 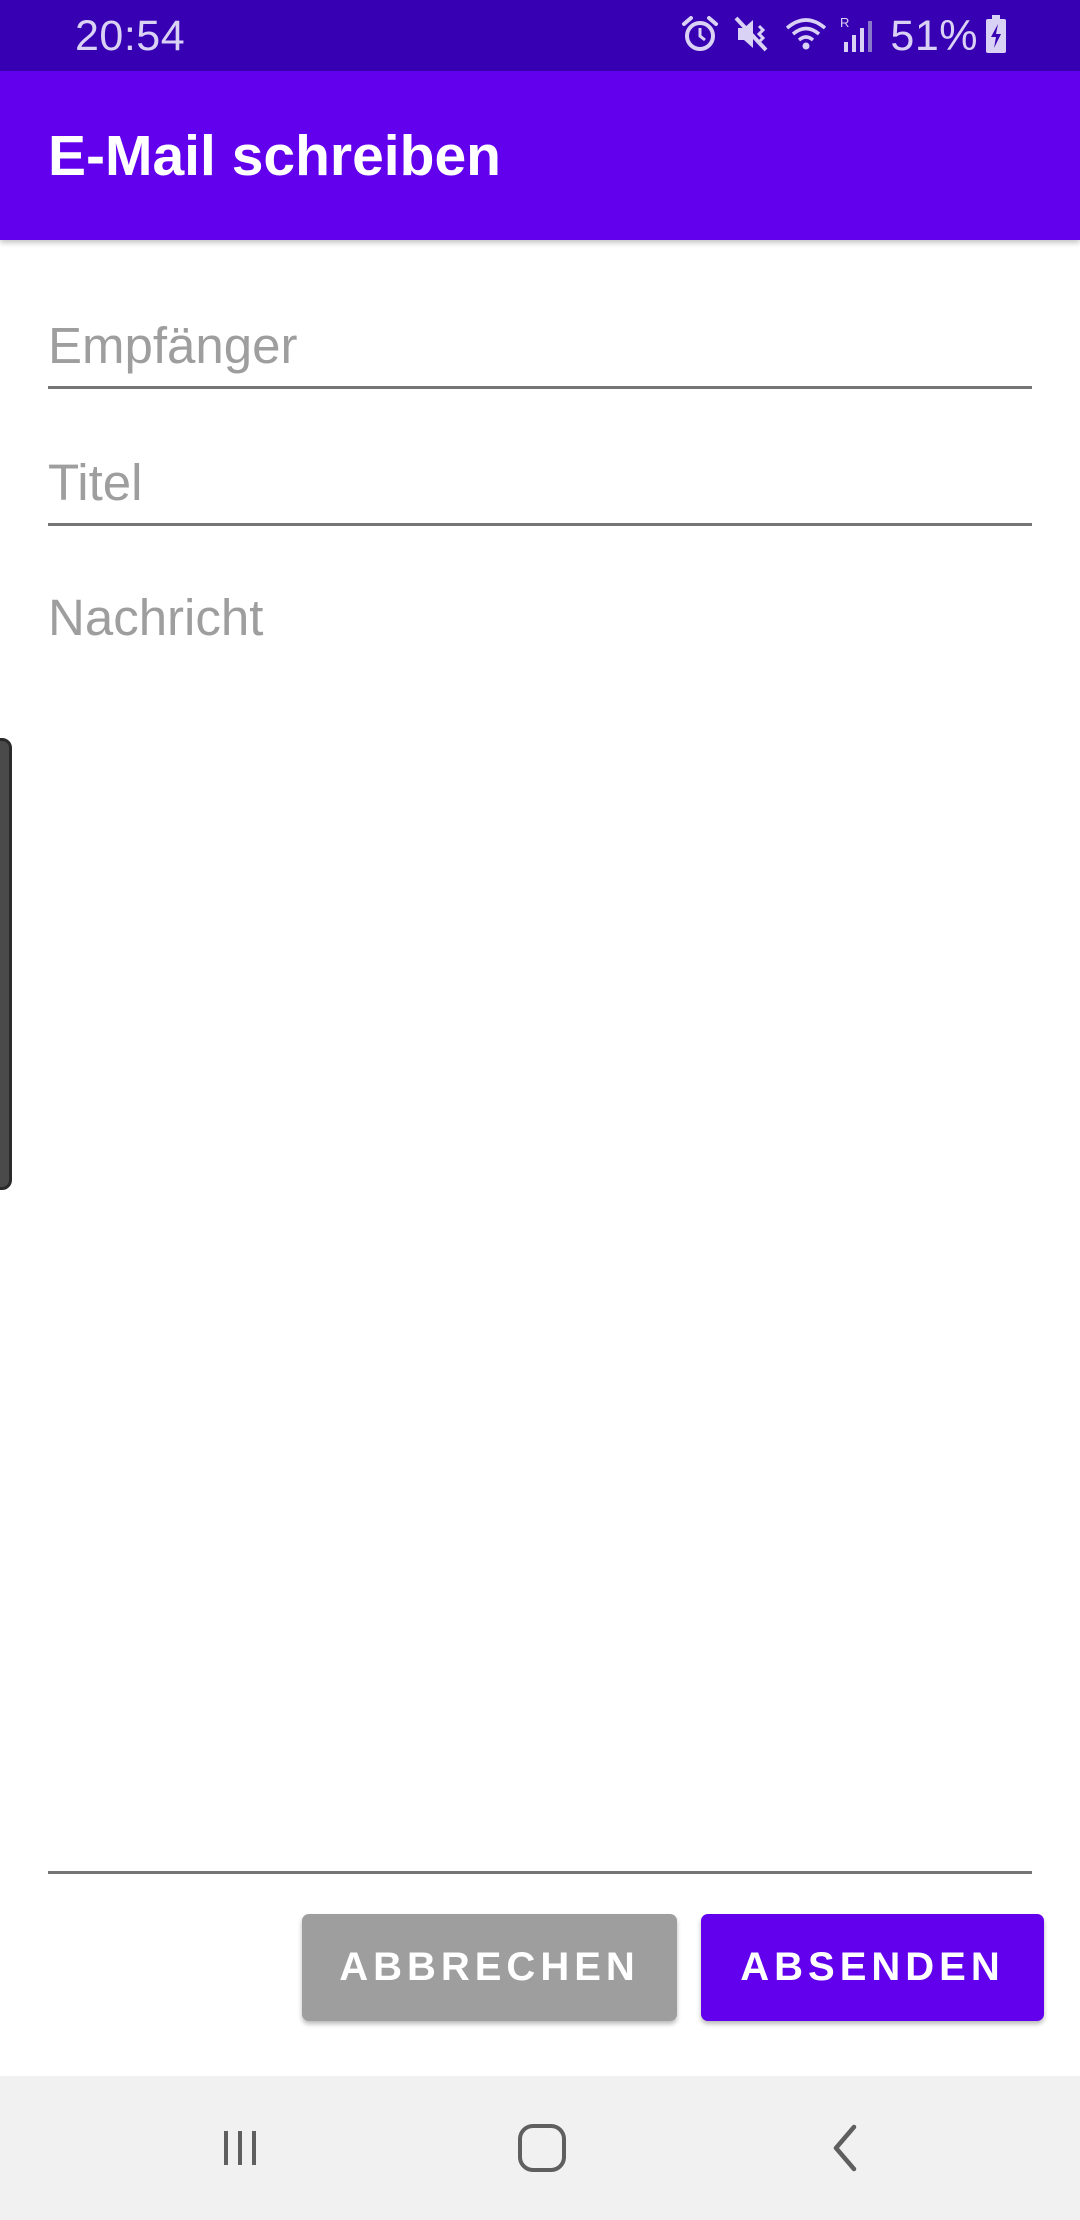 What do you see at coordinates (806, 36) in the screenshot?
I see `wifi-icon` at bounding box center [806, 36].